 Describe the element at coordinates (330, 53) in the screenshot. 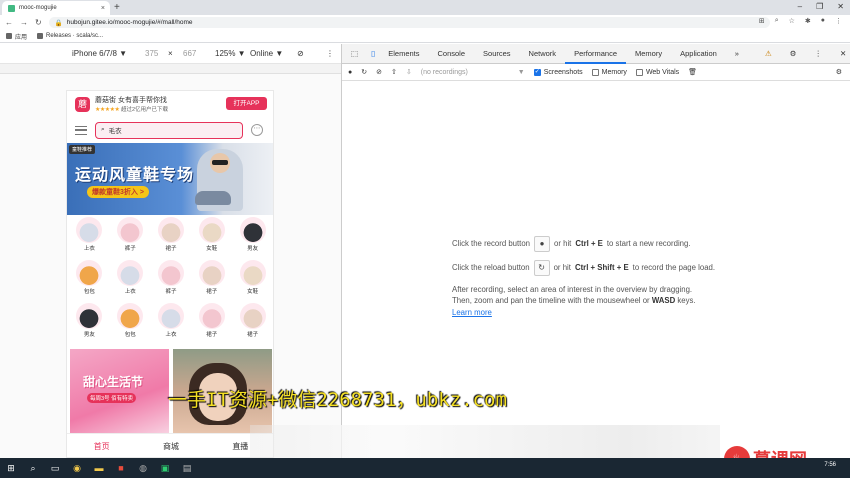

I see `device-more-icon: ⋮` at that location.